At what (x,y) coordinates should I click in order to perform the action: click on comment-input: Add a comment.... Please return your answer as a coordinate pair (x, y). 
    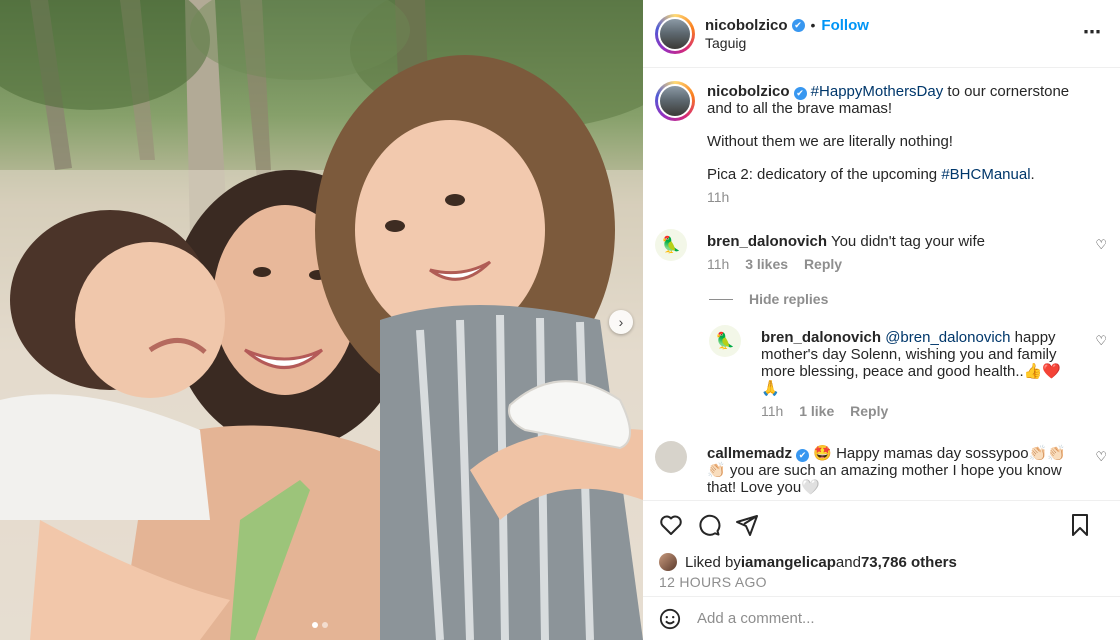
    Looking at the image, I should click on (756, 618).